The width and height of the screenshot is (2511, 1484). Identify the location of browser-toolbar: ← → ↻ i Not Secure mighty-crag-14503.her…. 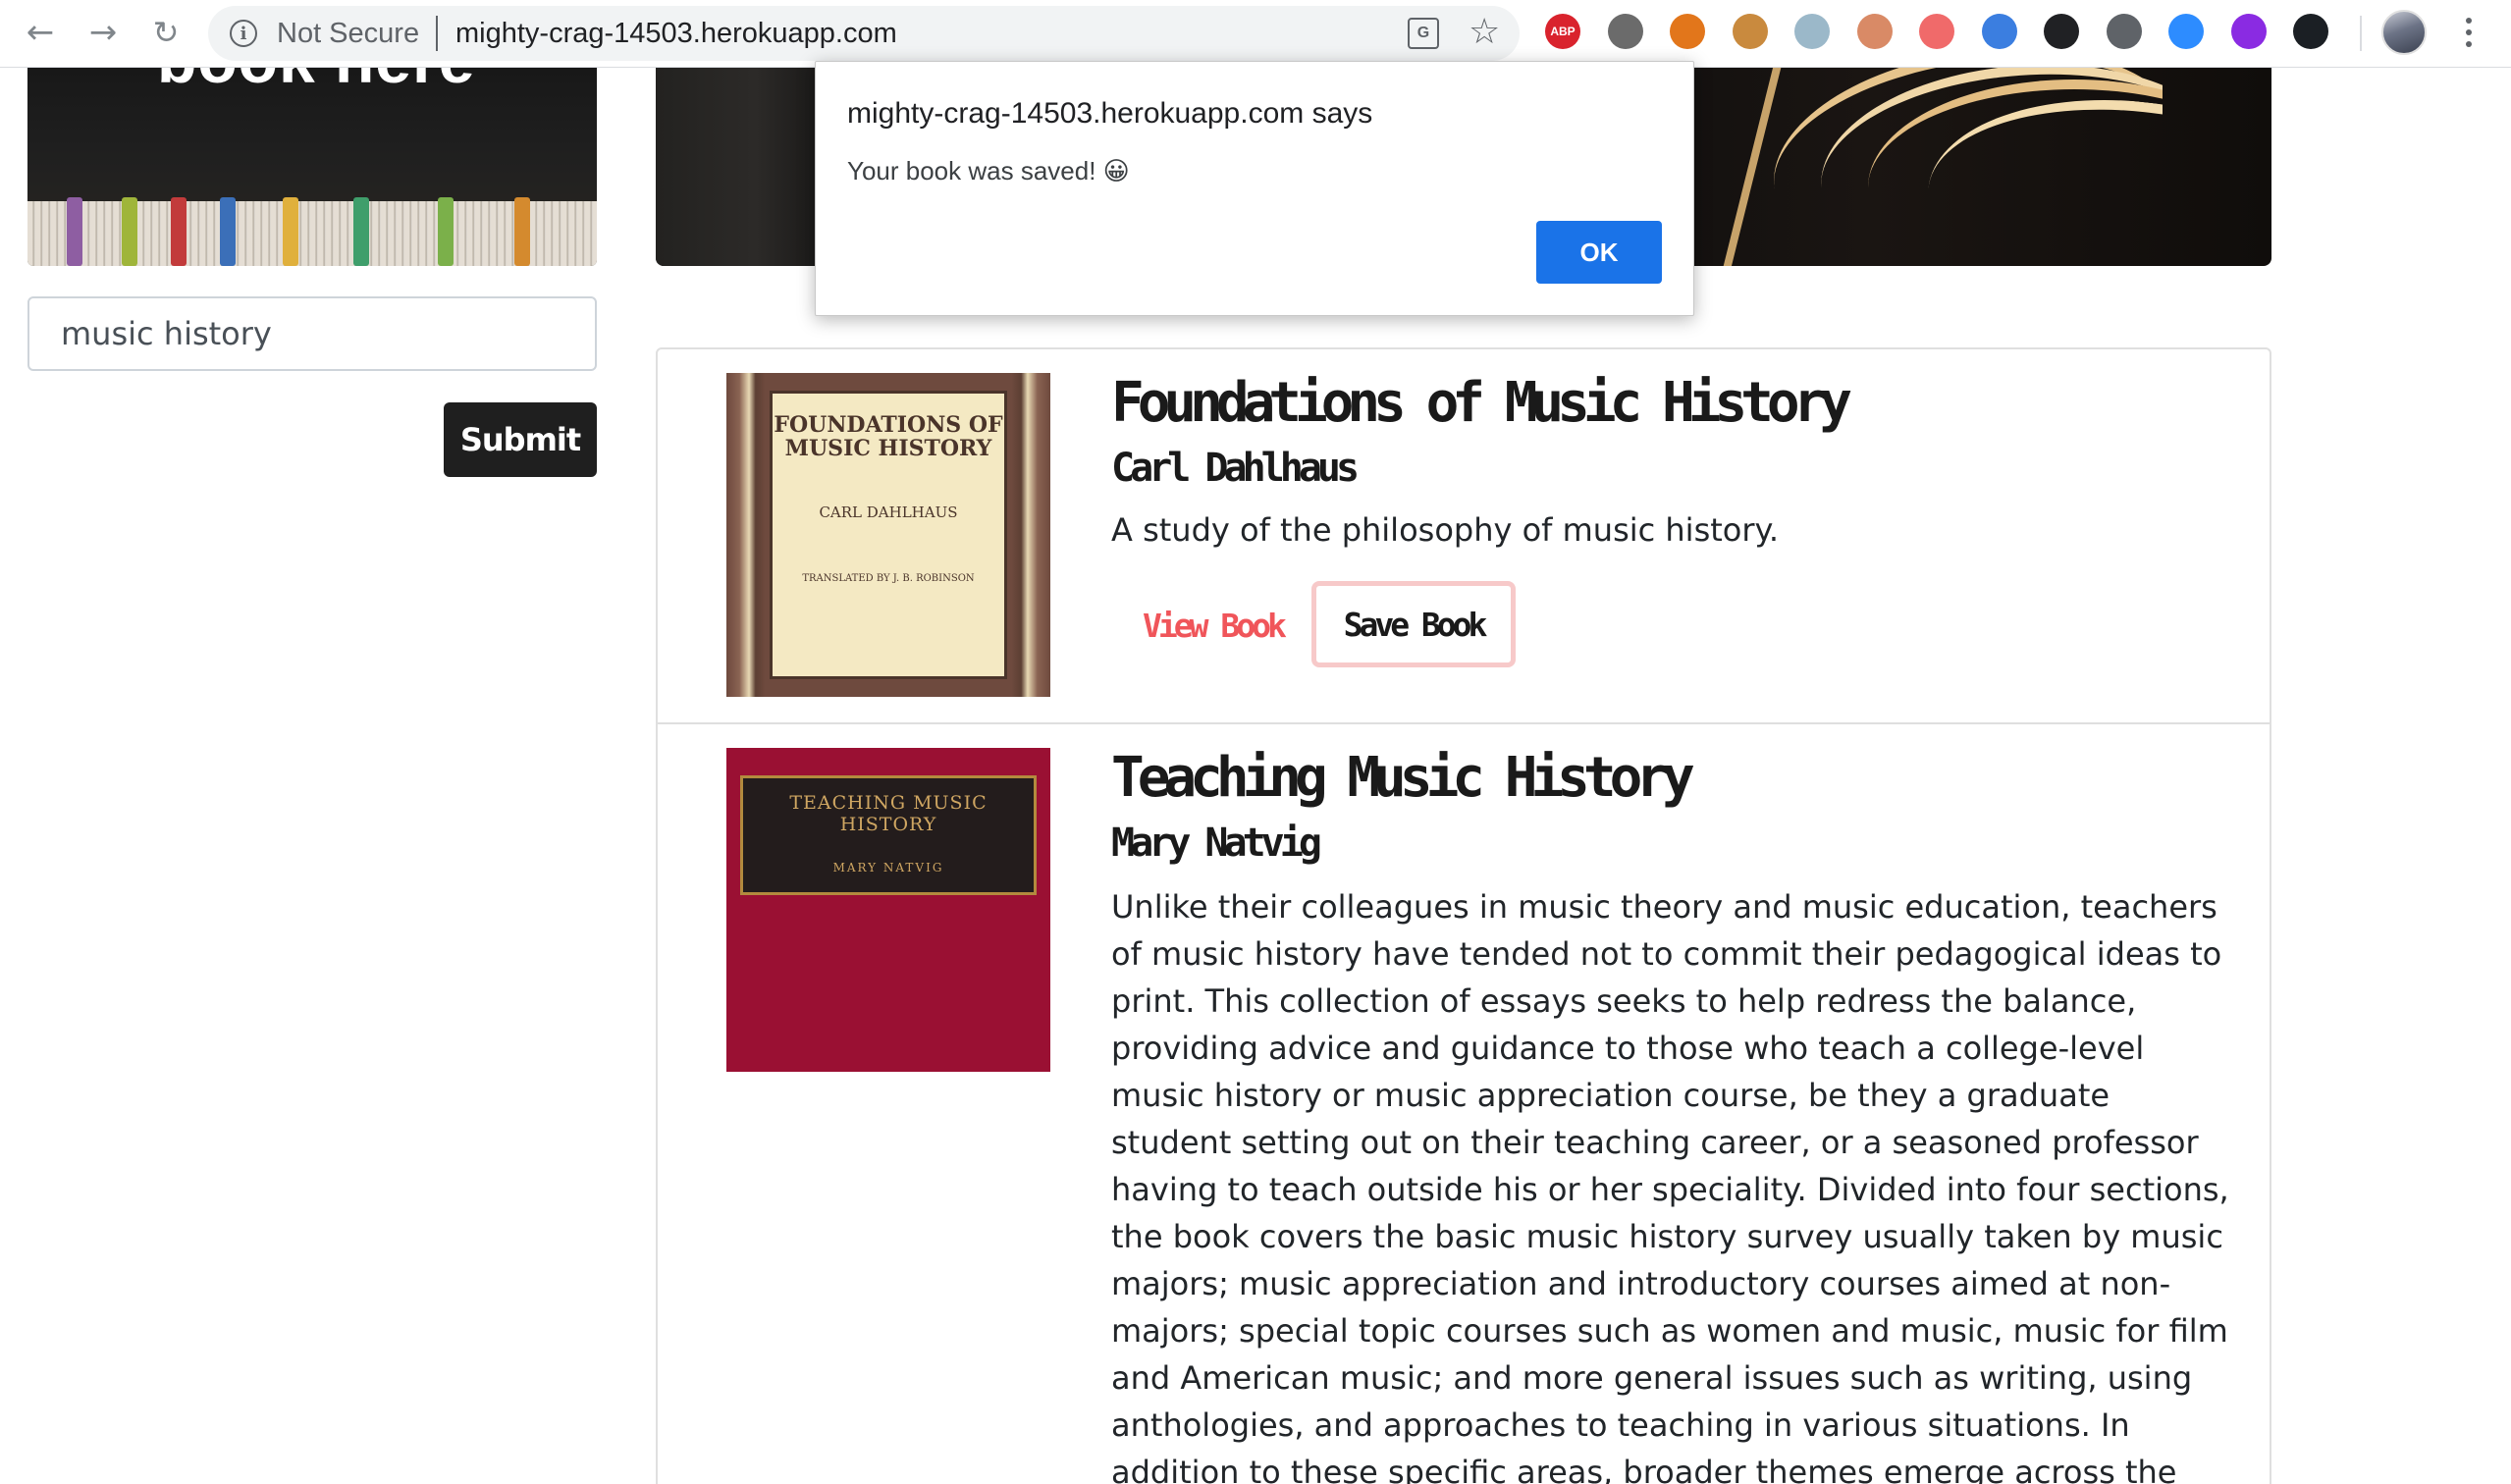
(1255, 34).